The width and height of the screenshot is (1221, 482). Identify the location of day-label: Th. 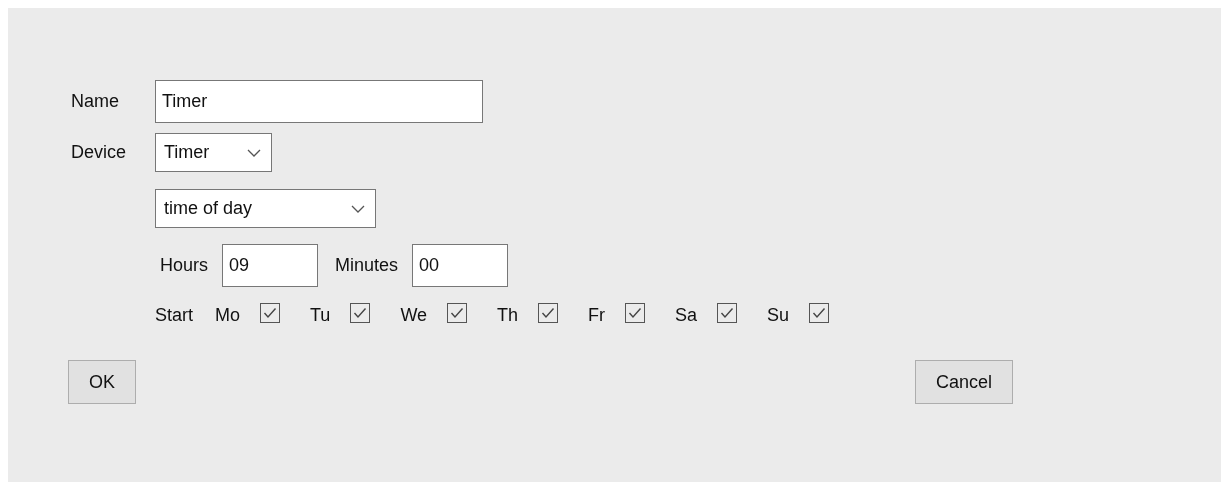
(508, 315).